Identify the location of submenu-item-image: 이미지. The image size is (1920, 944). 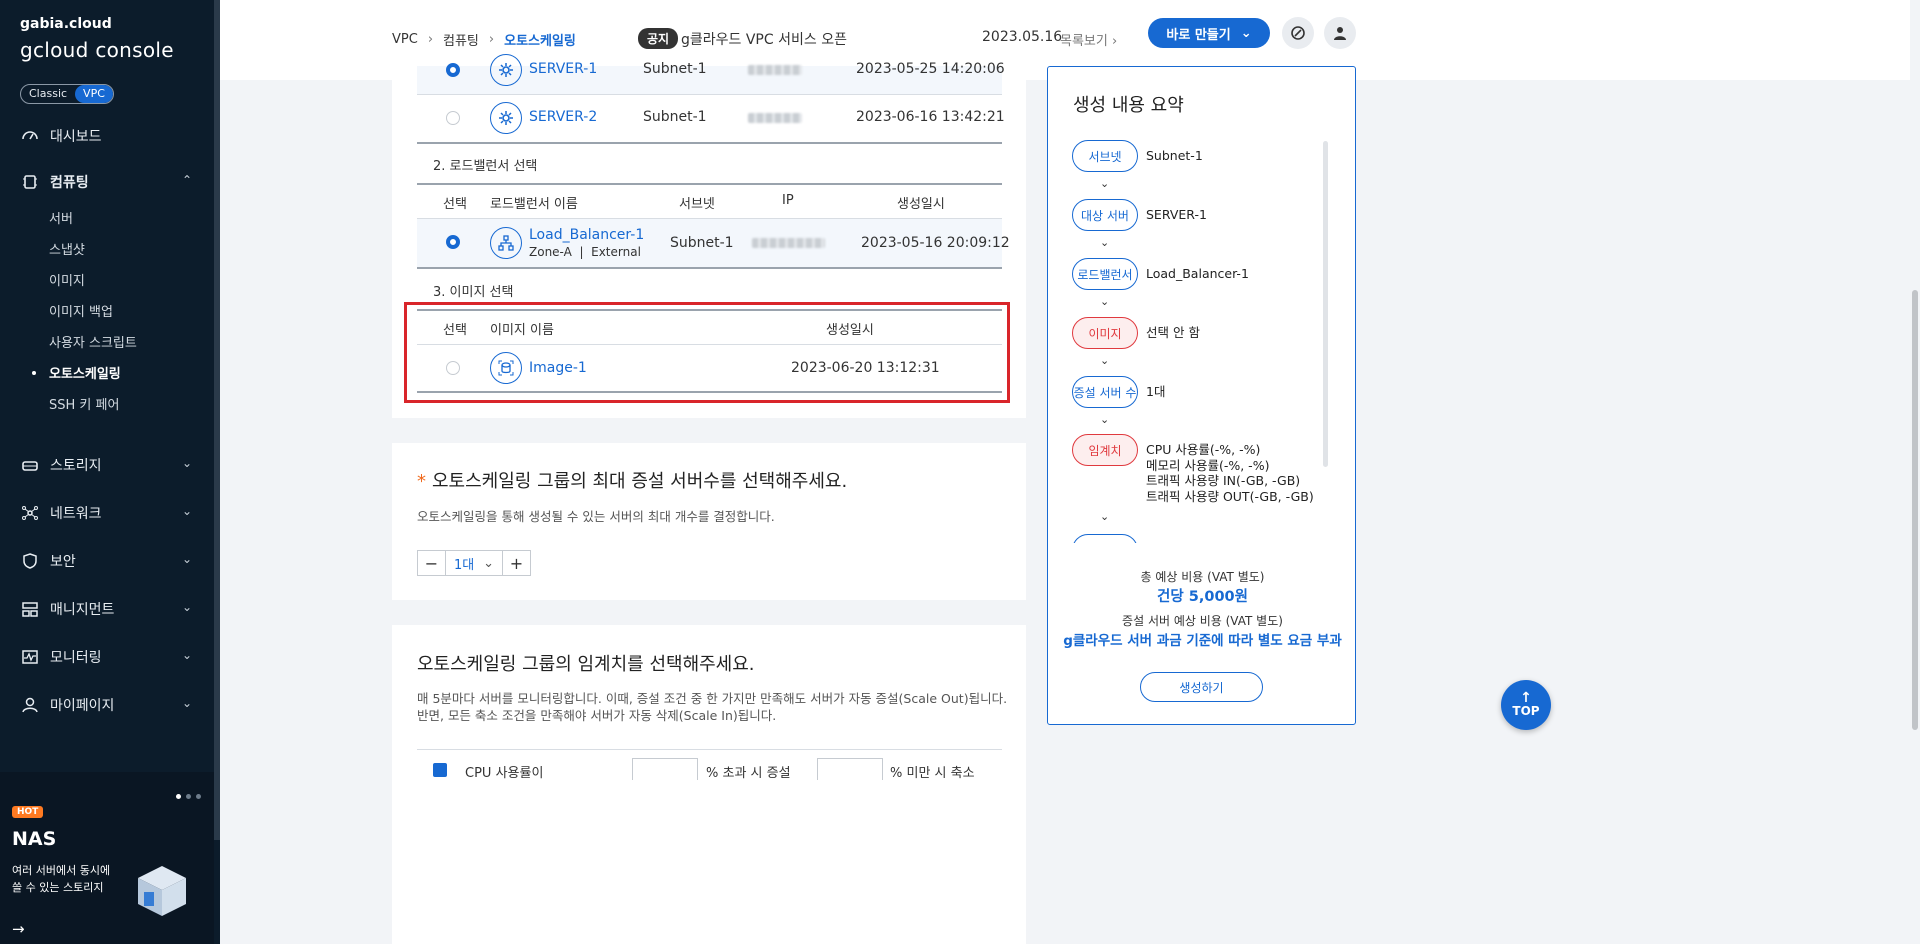
(107, 279).